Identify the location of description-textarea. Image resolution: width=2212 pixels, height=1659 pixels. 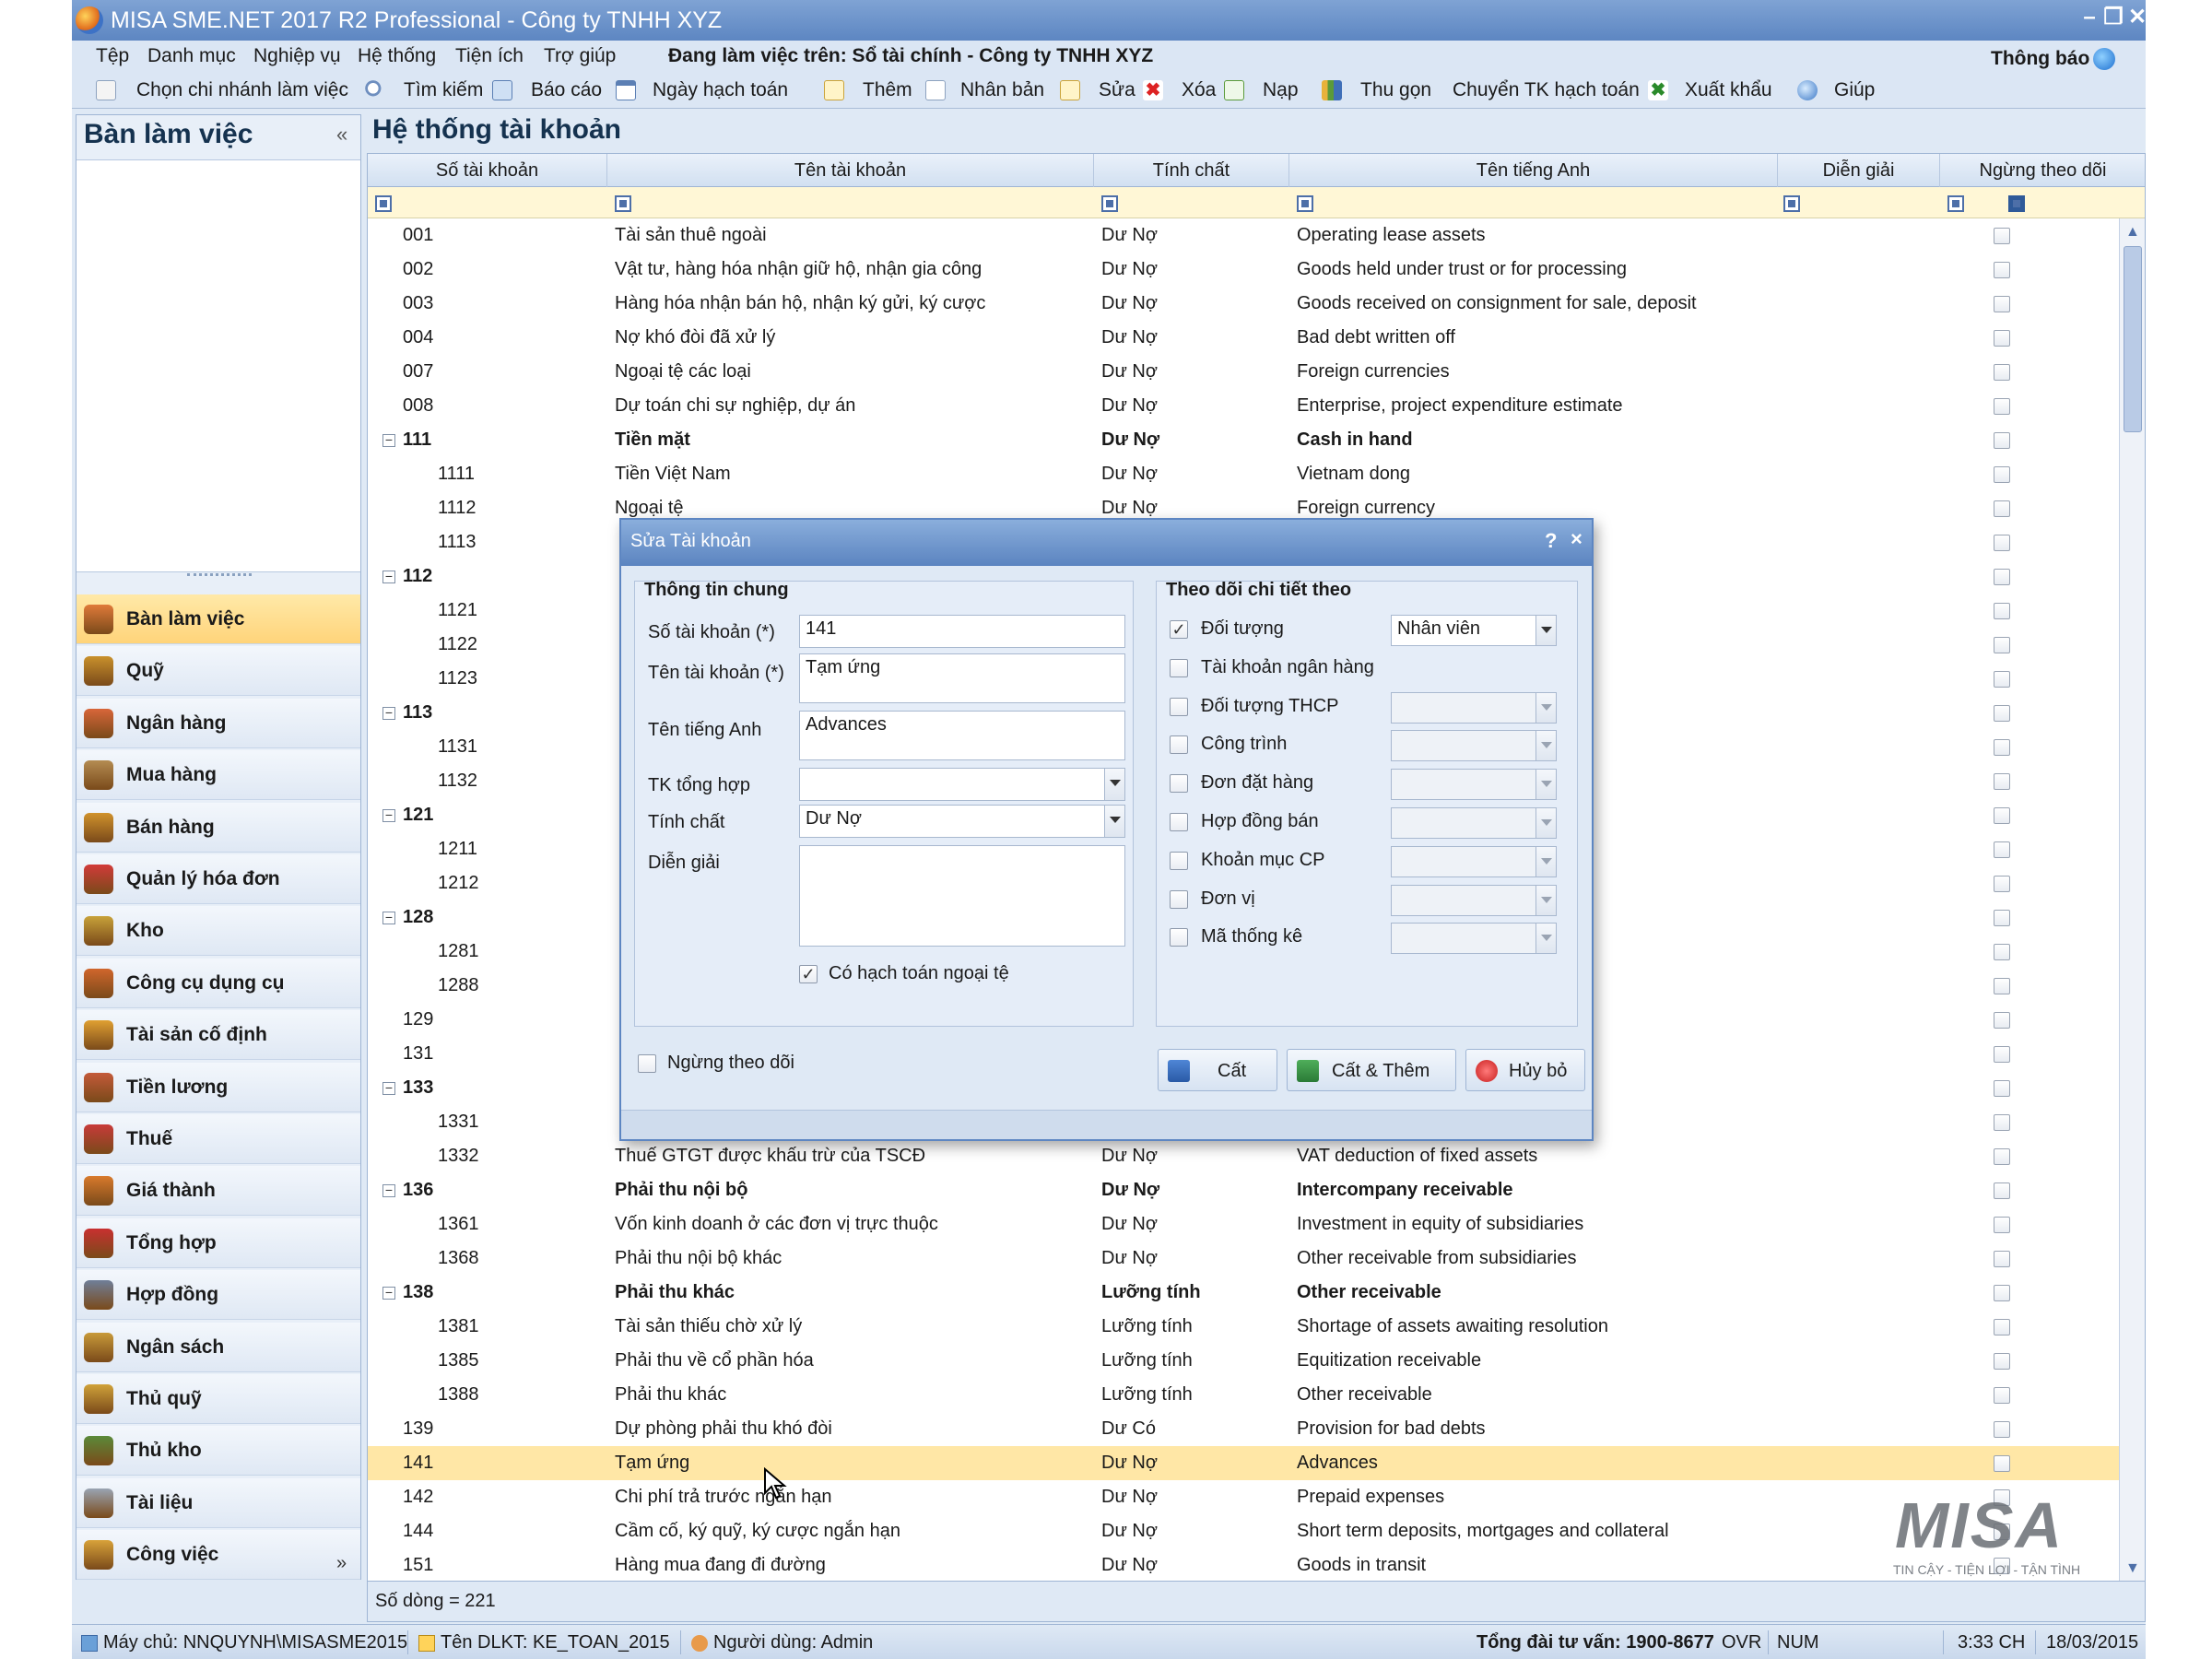
(962, 896).